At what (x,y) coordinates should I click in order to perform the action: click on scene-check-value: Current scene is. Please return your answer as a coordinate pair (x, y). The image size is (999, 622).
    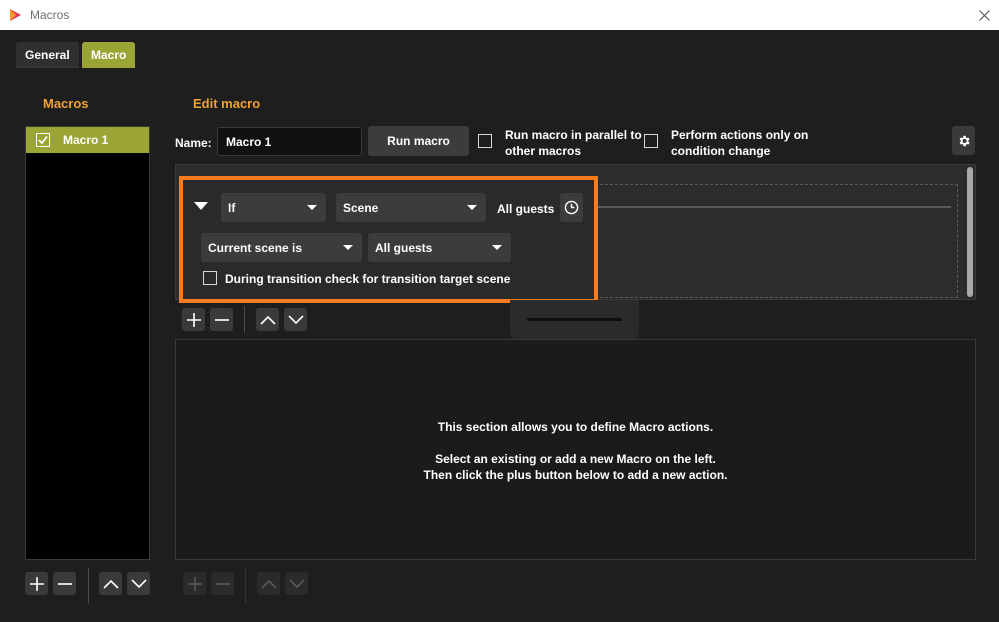
    Looking at the image, I should click on (255, 247).